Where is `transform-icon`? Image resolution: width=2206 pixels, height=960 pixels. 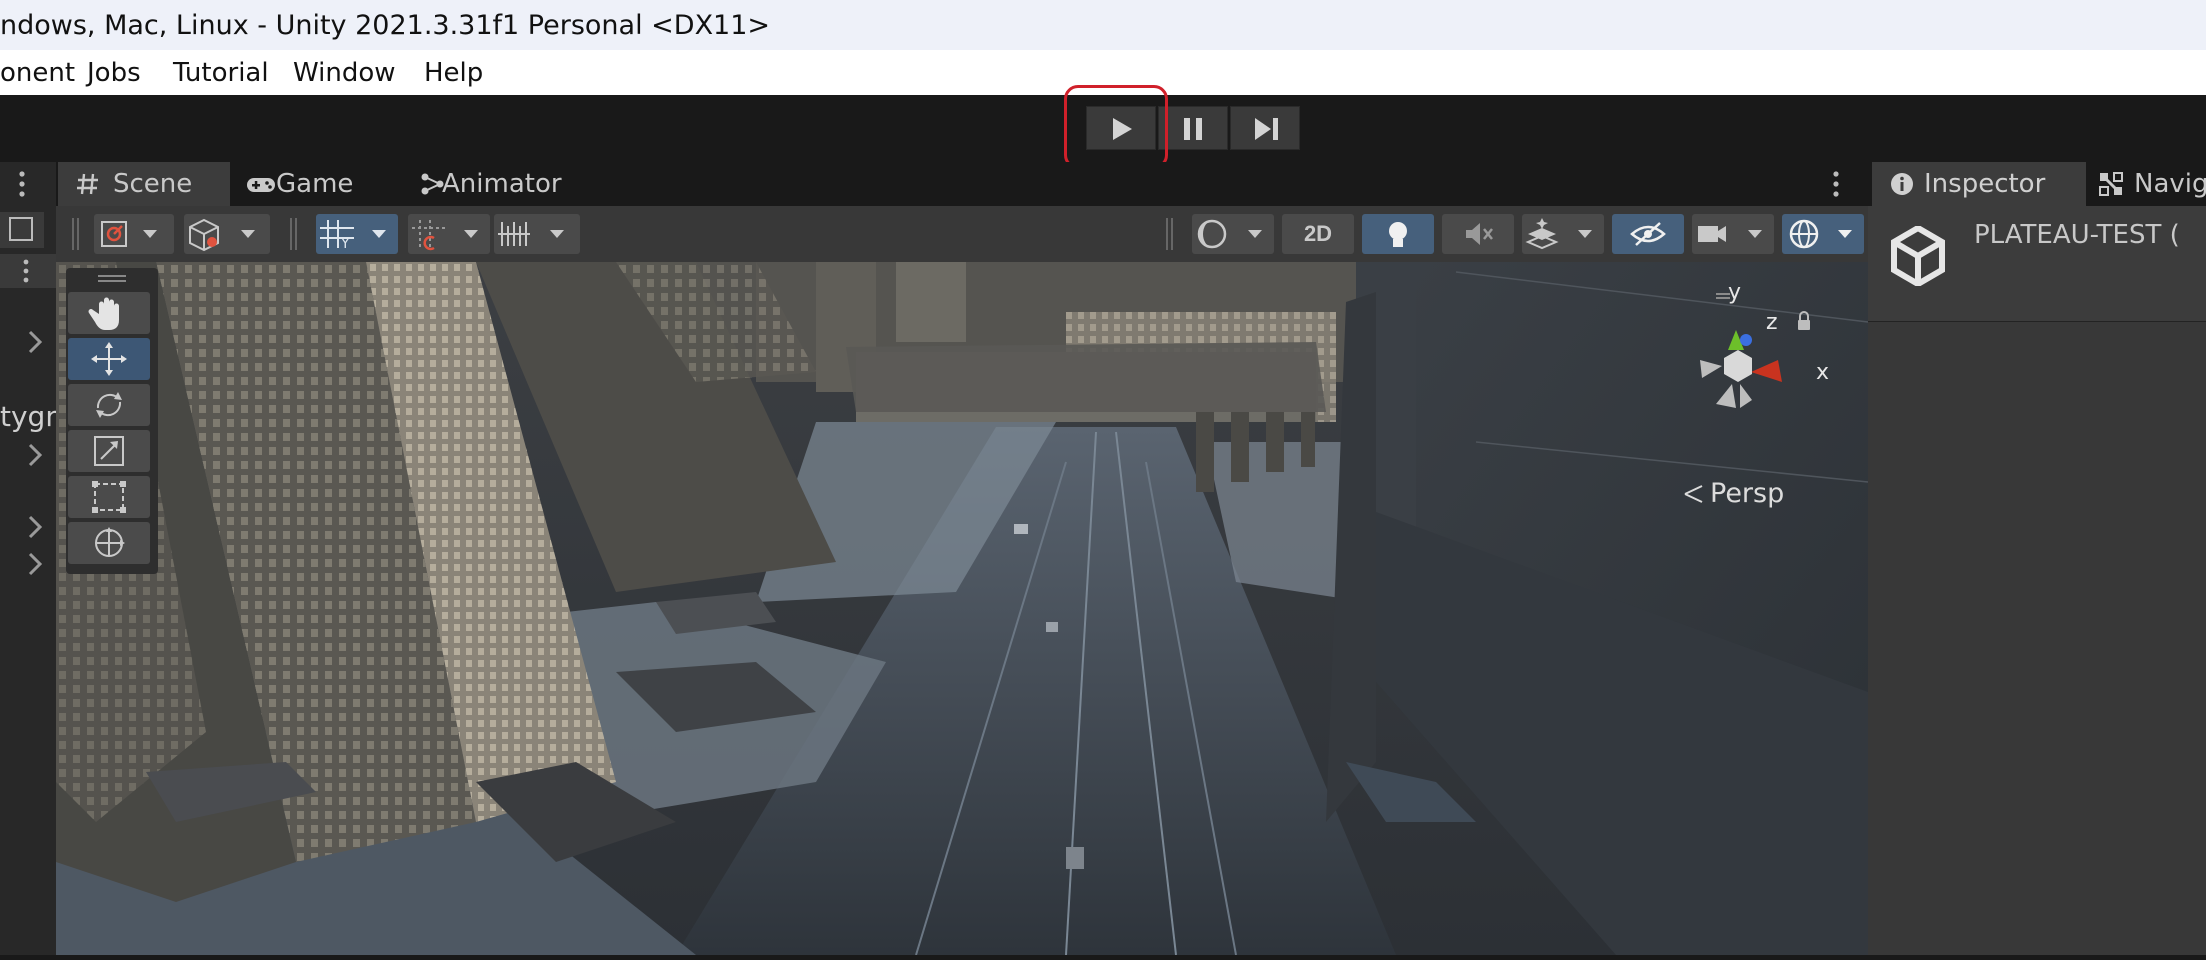
transform-icon is located at coordinates (110, 542).